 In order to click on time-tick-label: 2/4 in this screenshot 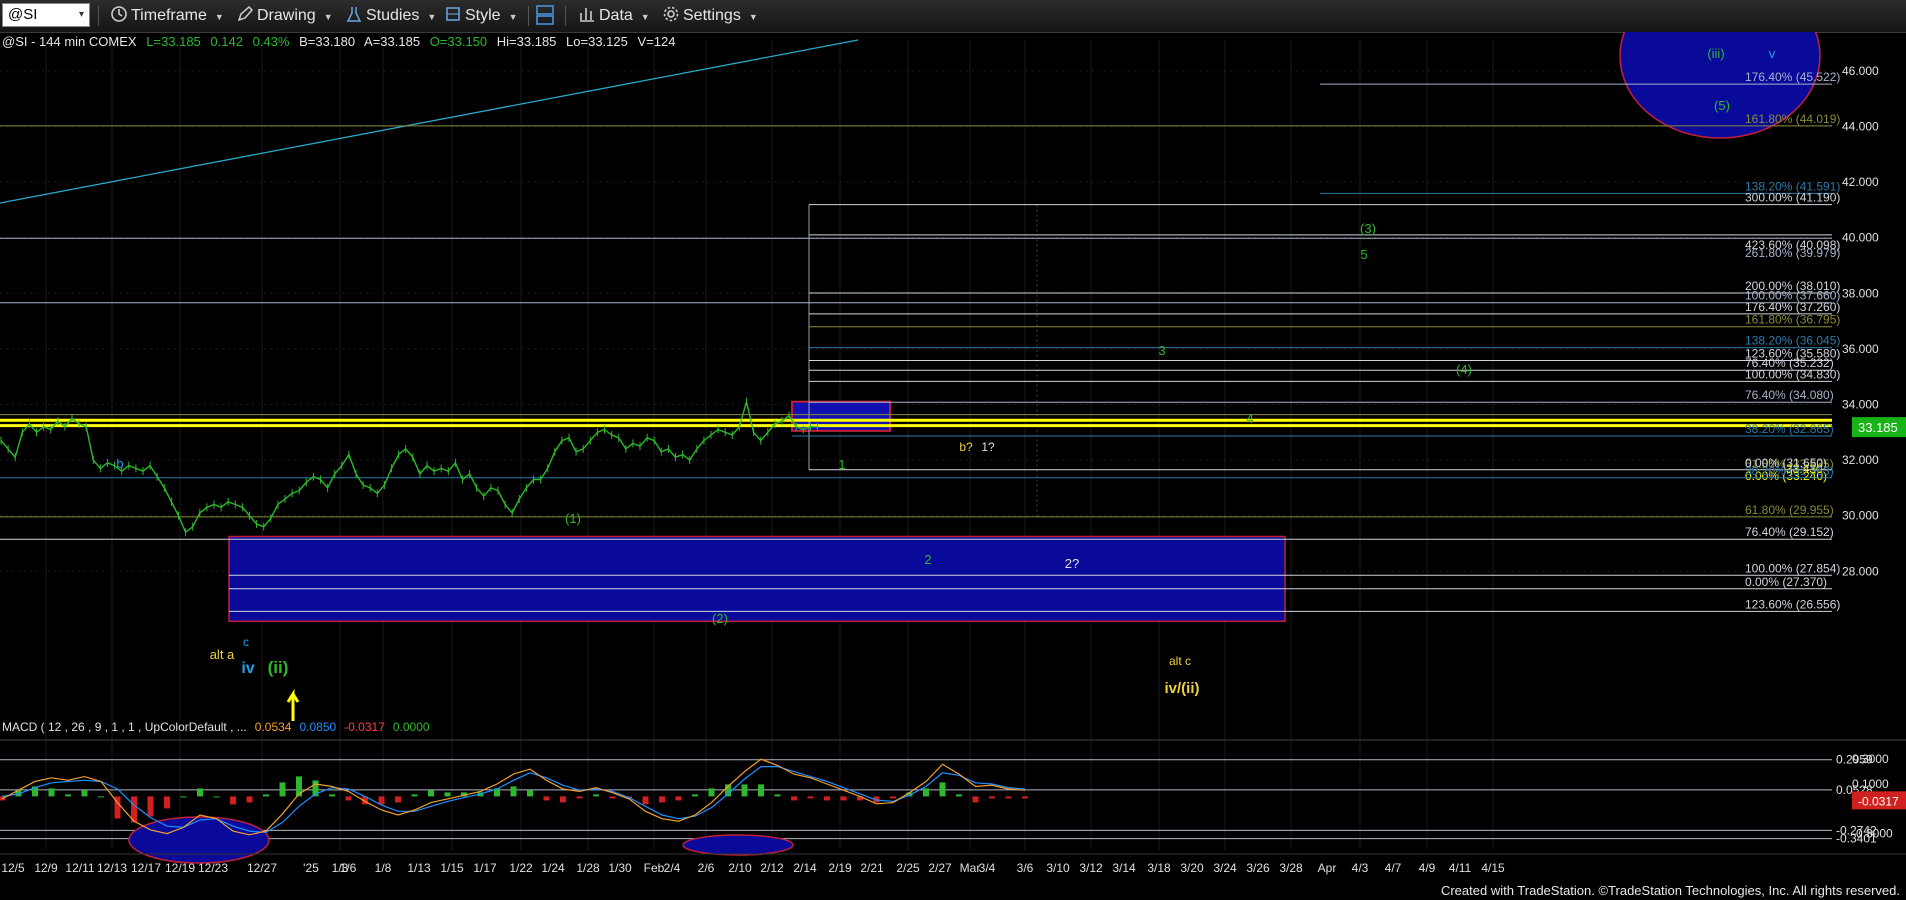, I will do `click(672, 868)`.